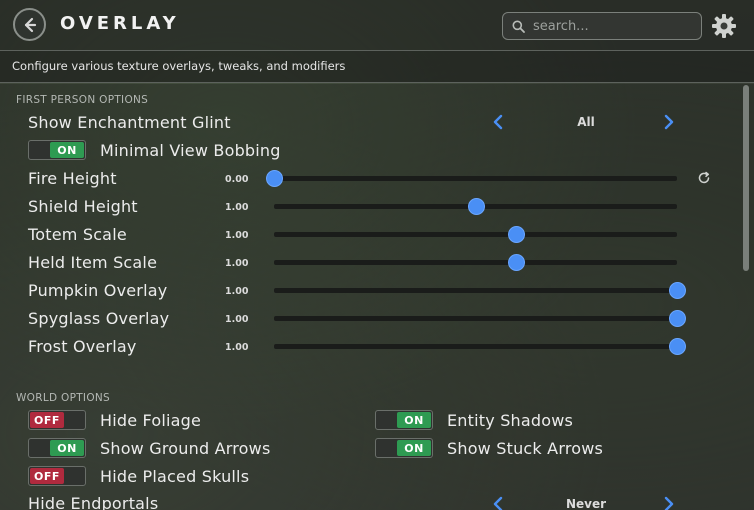 The height and width of the screenshot is (510, 754). I want to click on entity-shadows-label: Entity Shadows, so click(510, 420).